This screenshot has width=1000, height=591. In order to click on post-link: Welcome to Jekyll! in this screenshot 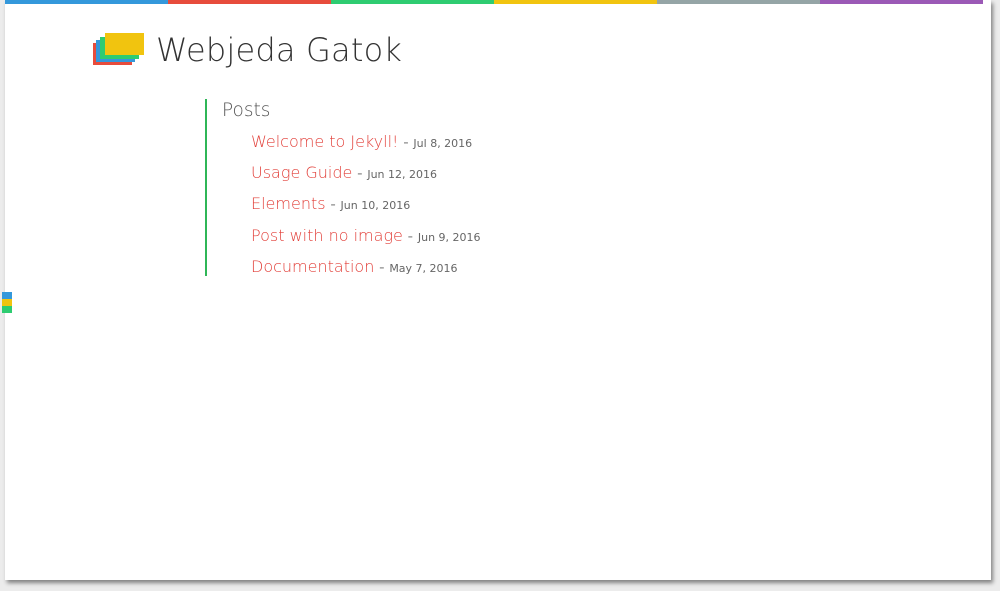, I will do `click(324, 141)`.